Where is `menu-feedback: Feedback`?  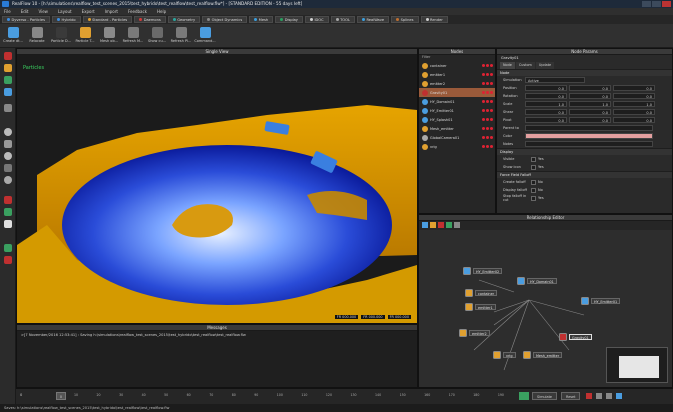 menu-feedback: Feedback is located at coordinates (137, 11).